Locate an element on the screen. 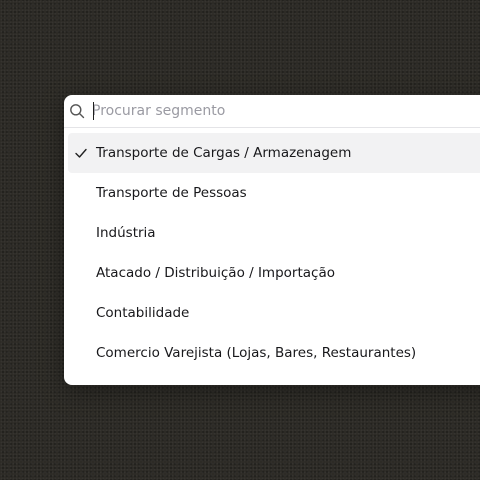  search-icon is located at coordinates (77, 111).